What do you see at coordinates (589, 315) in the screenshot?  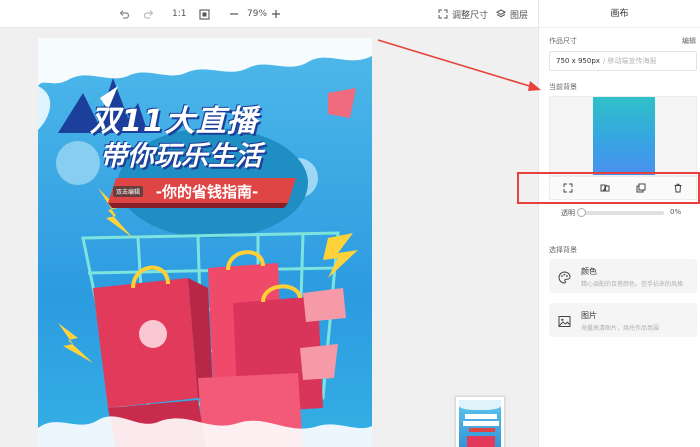 I see `image-option-title: 图片` at bounding box center [589, 315].